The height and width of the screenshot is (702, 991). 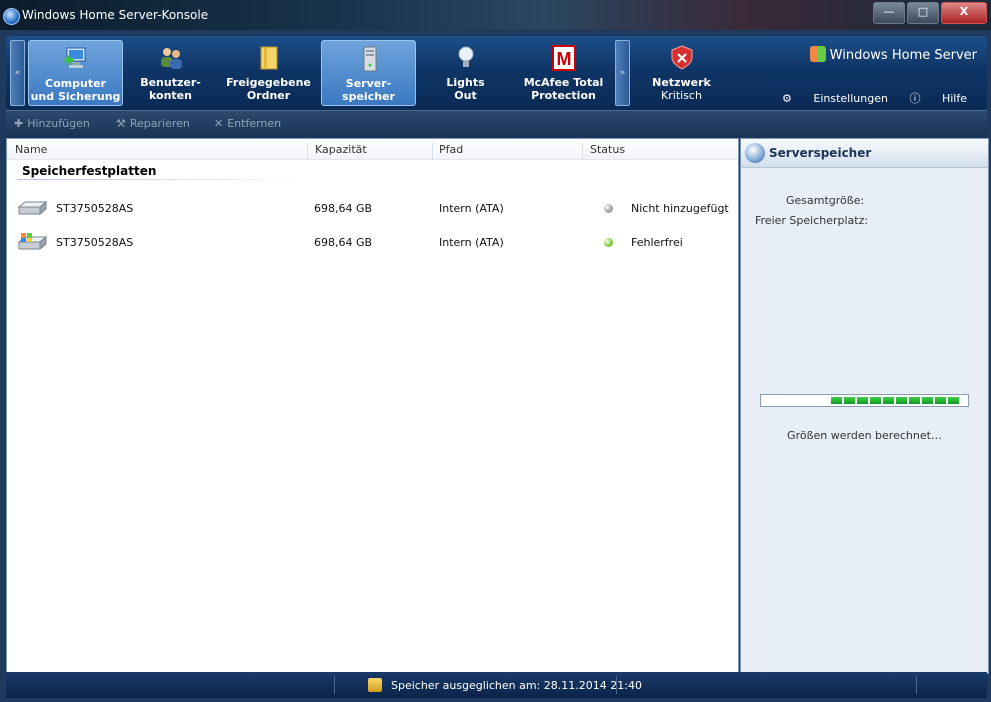 I want to click on row-status: Nicht hinzugefügt, so click(x=680, y=208).